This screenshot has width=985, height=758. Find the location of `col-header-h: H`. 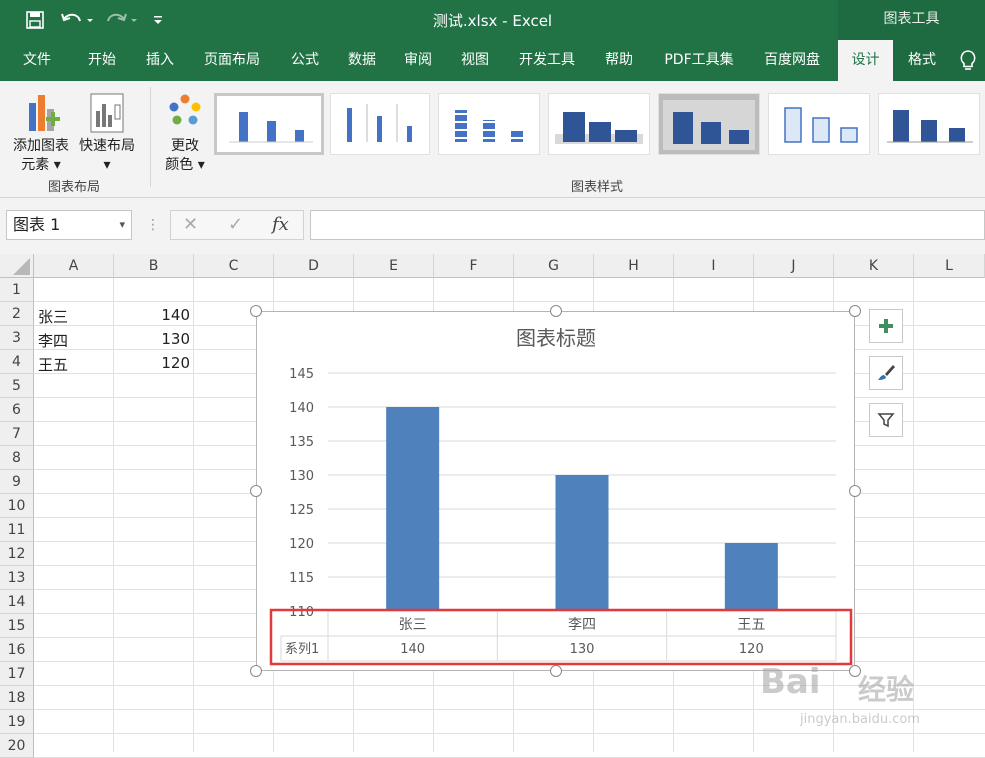

col-header-h: H is located at coordinates (634, 266).